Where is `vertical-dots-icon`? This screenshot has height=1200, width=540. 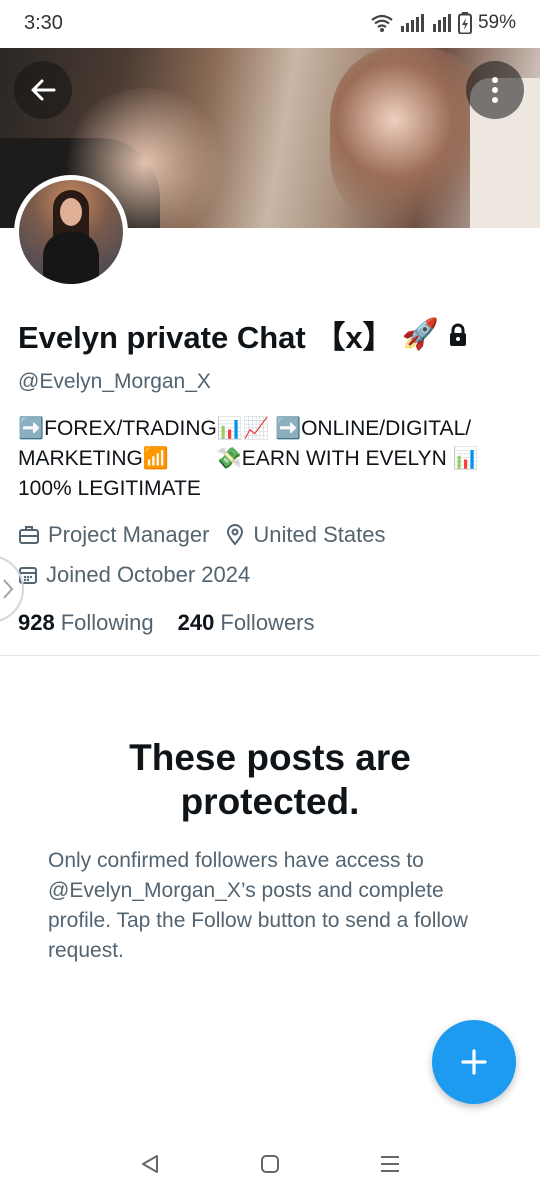
vertical-dots-icon is located at coordinates (495, 90).